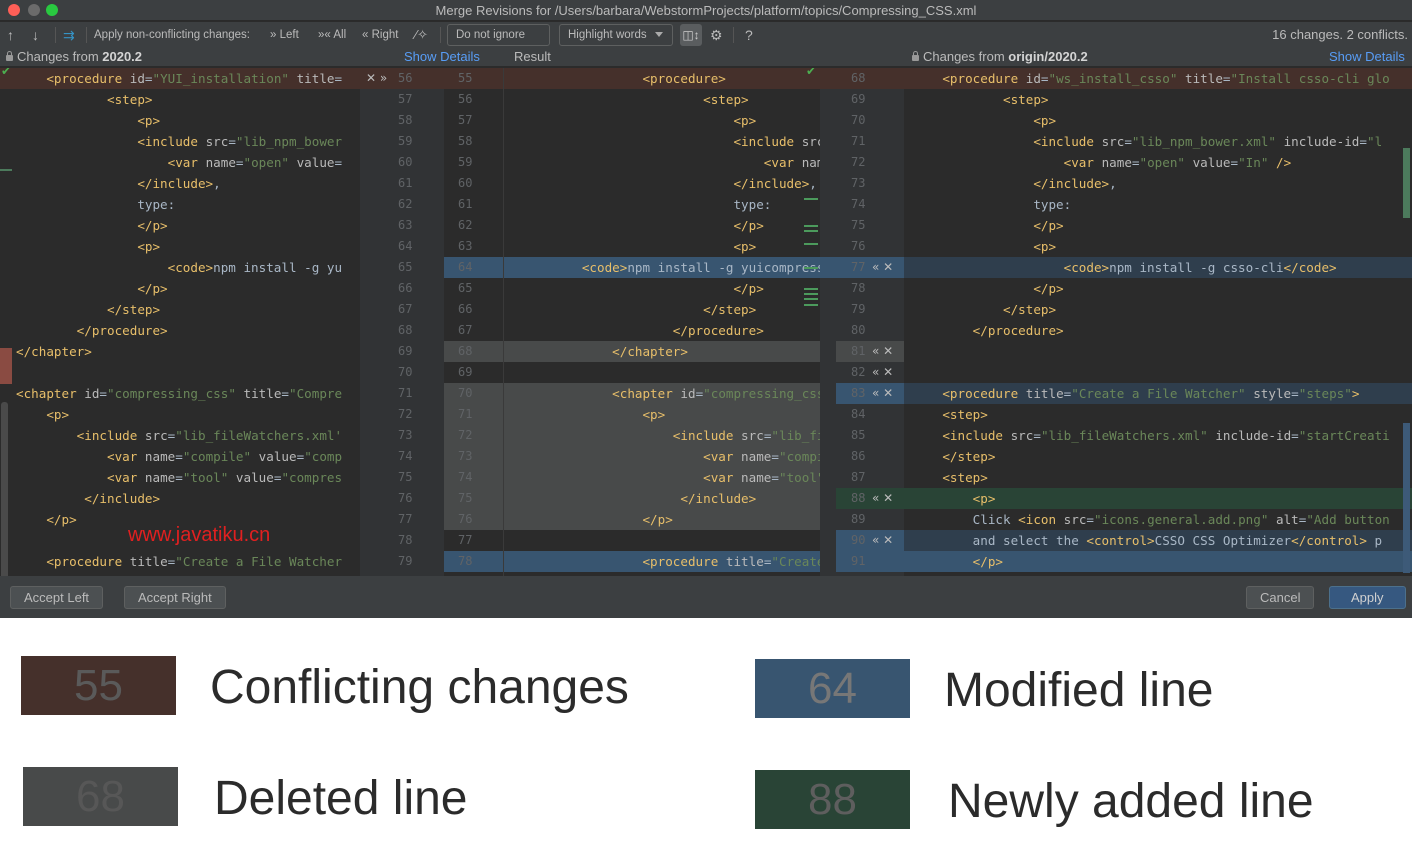 Image resolution: width=1412 pixels, height=864 pixels. Describe the element at coordinates (175, 597) in the screenshot. I see `accept-right-button: Accept Right` at that location.